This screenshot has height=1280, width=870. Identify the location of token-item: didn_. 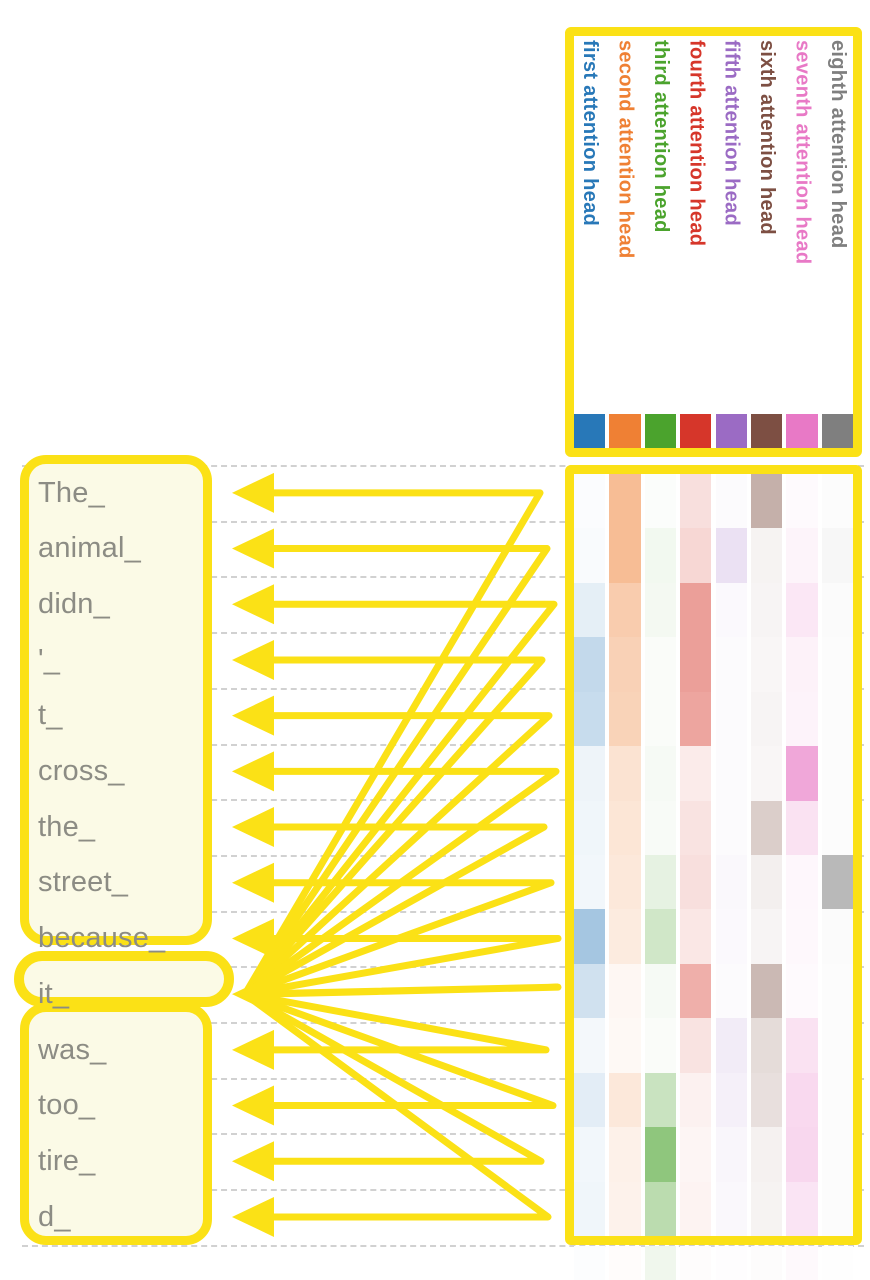
(133, 604).